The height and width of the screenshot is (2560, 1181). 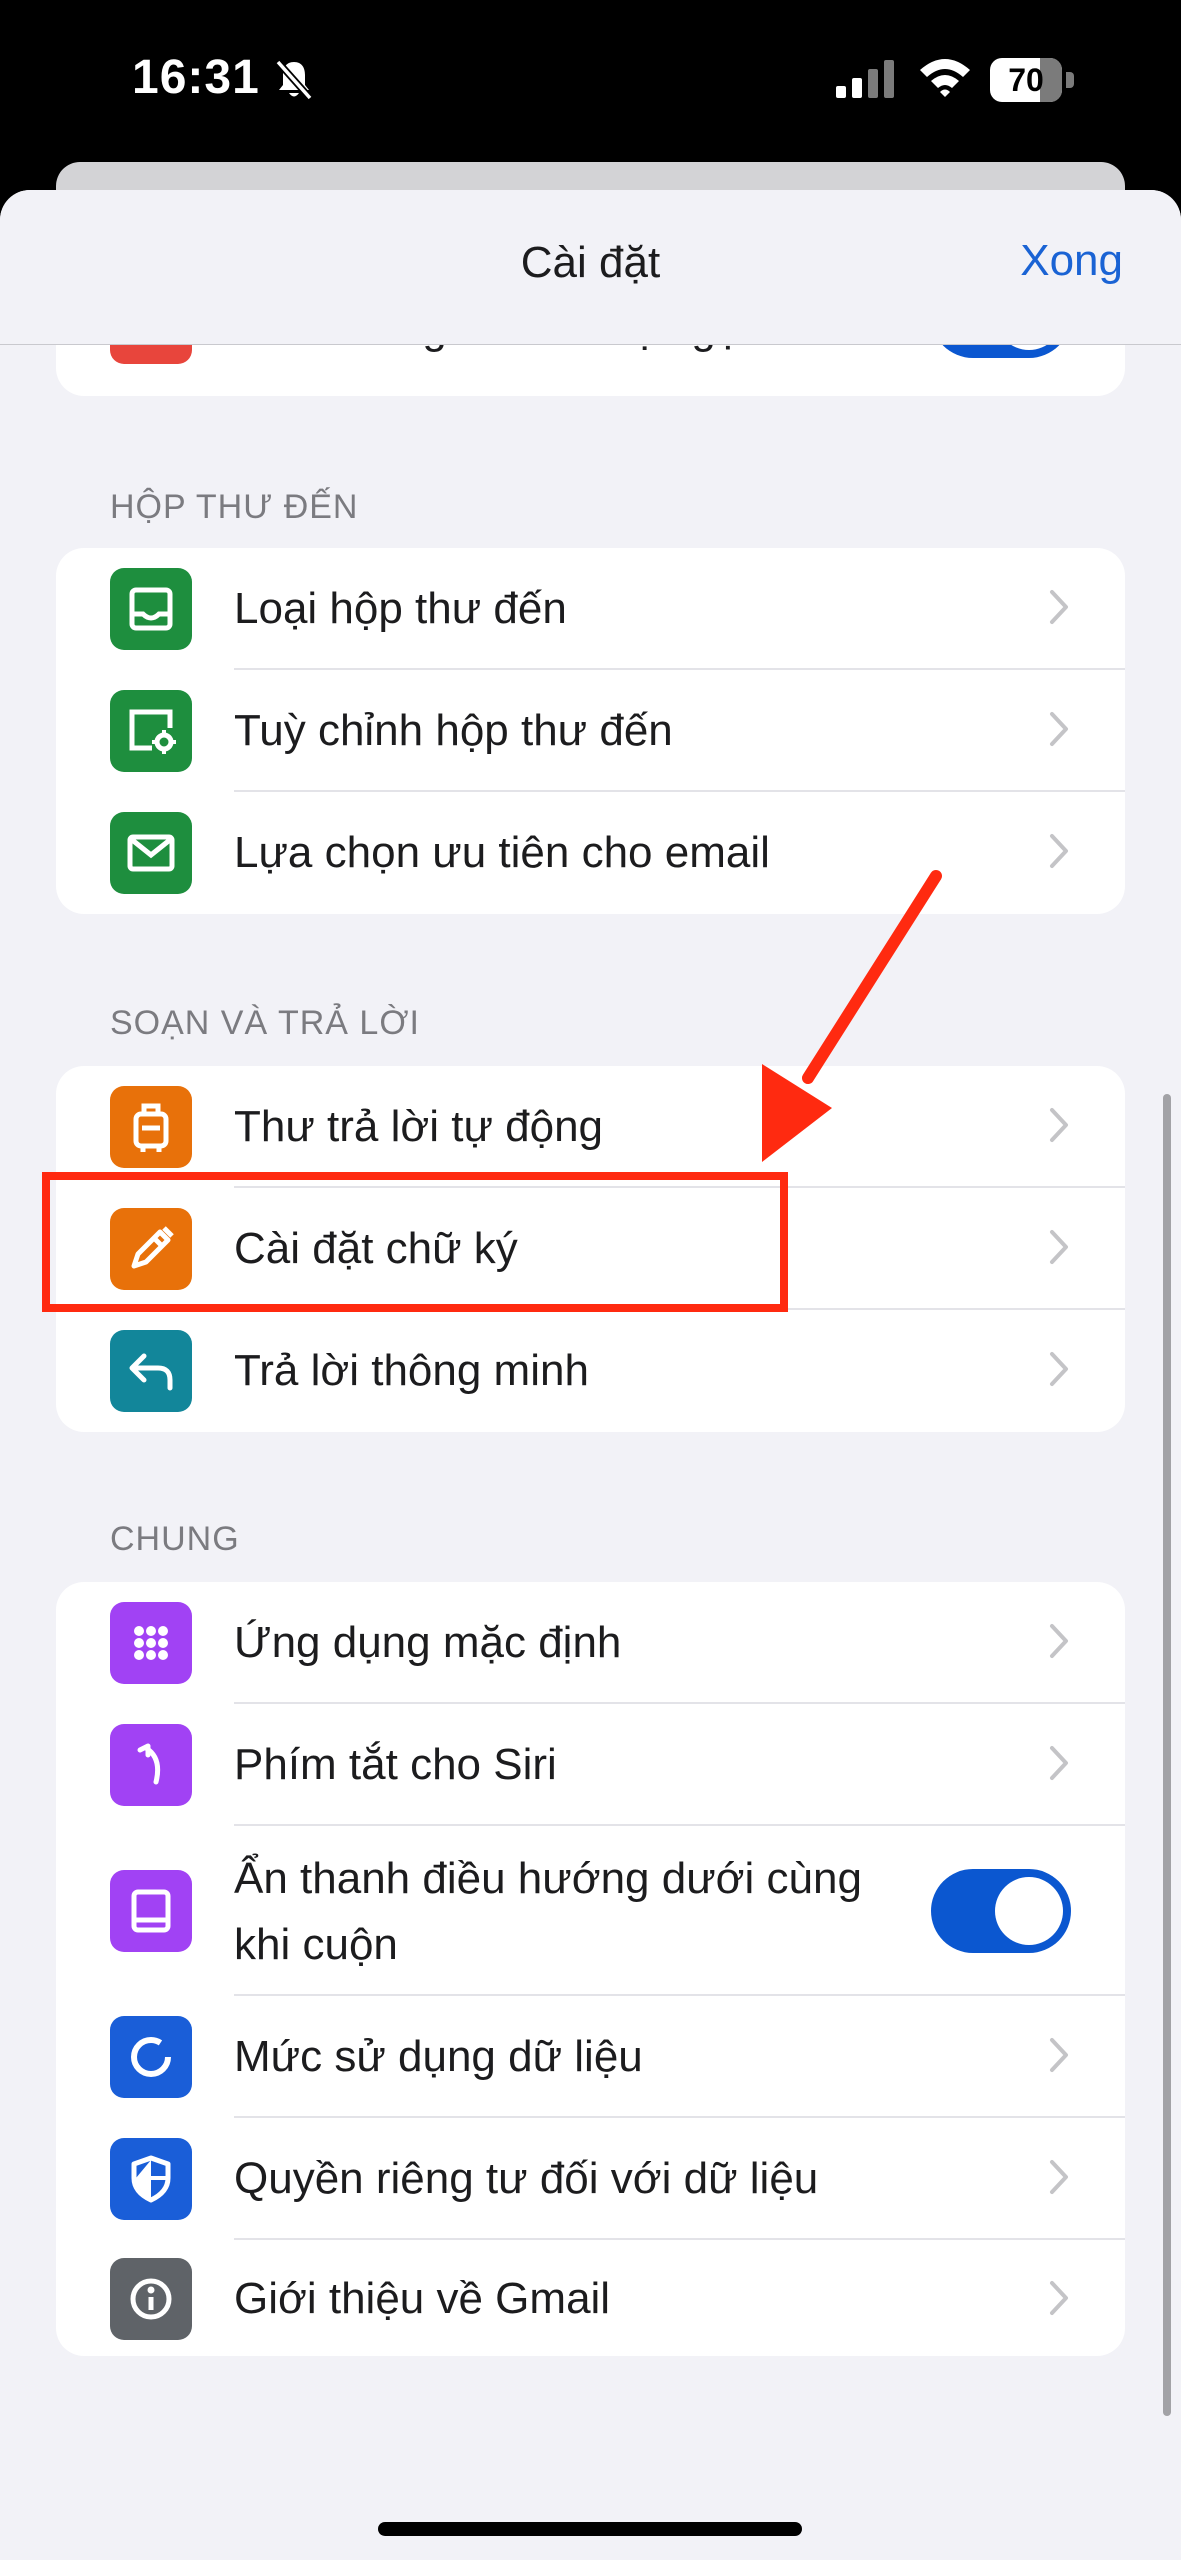 What do you see at coordinates (590, 1371) in the screenshot?
I see `smart-reply-row: Trả lời thông minh` at bounding box center [590, 1371].